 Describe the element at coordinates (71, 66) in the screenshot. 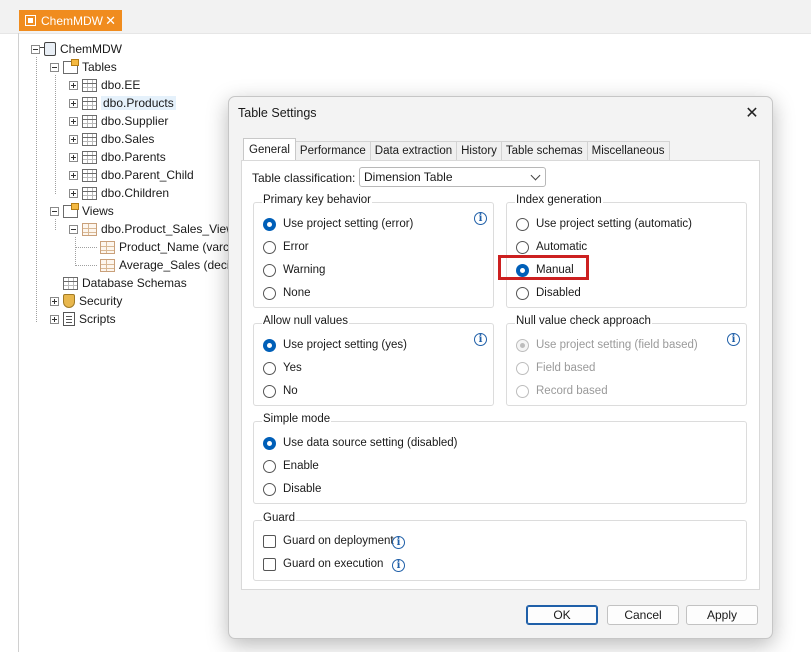

I see `tables-folder-icon` at that location.